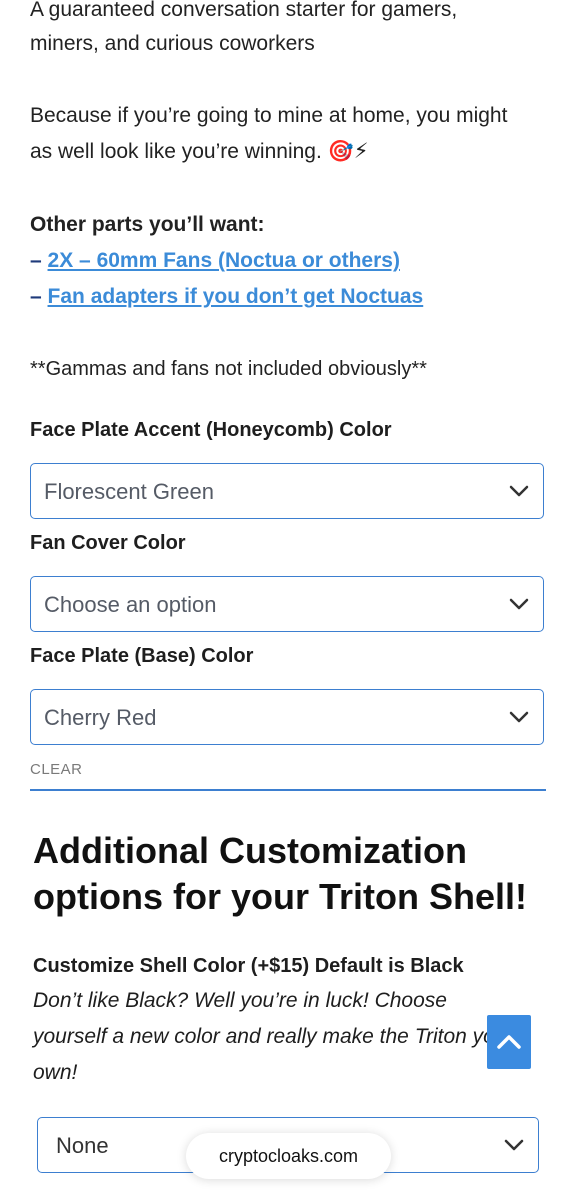 The width and height of the screenshot is (577, 1200). Describe the element at coordinates (287, 717) in the screenshot. I see `base-color-select: Cherry Red` at that location.